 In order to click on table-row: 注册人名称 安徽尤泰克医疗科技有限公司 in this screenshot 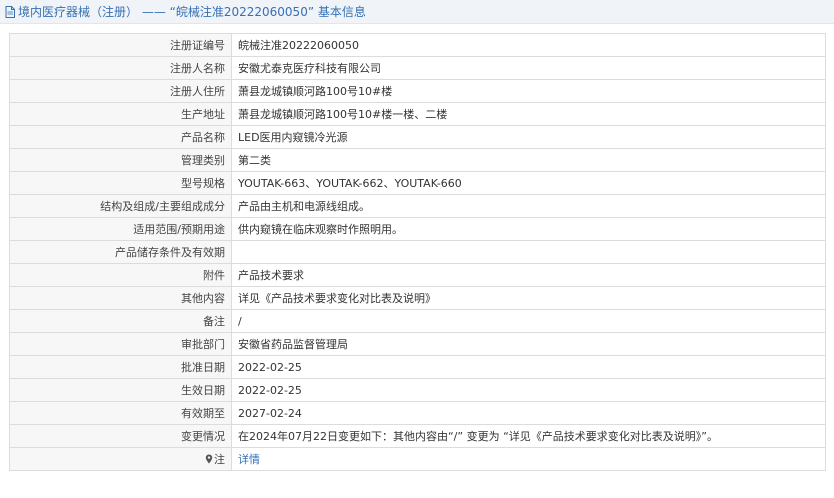, I will do `click(417, 68)`.